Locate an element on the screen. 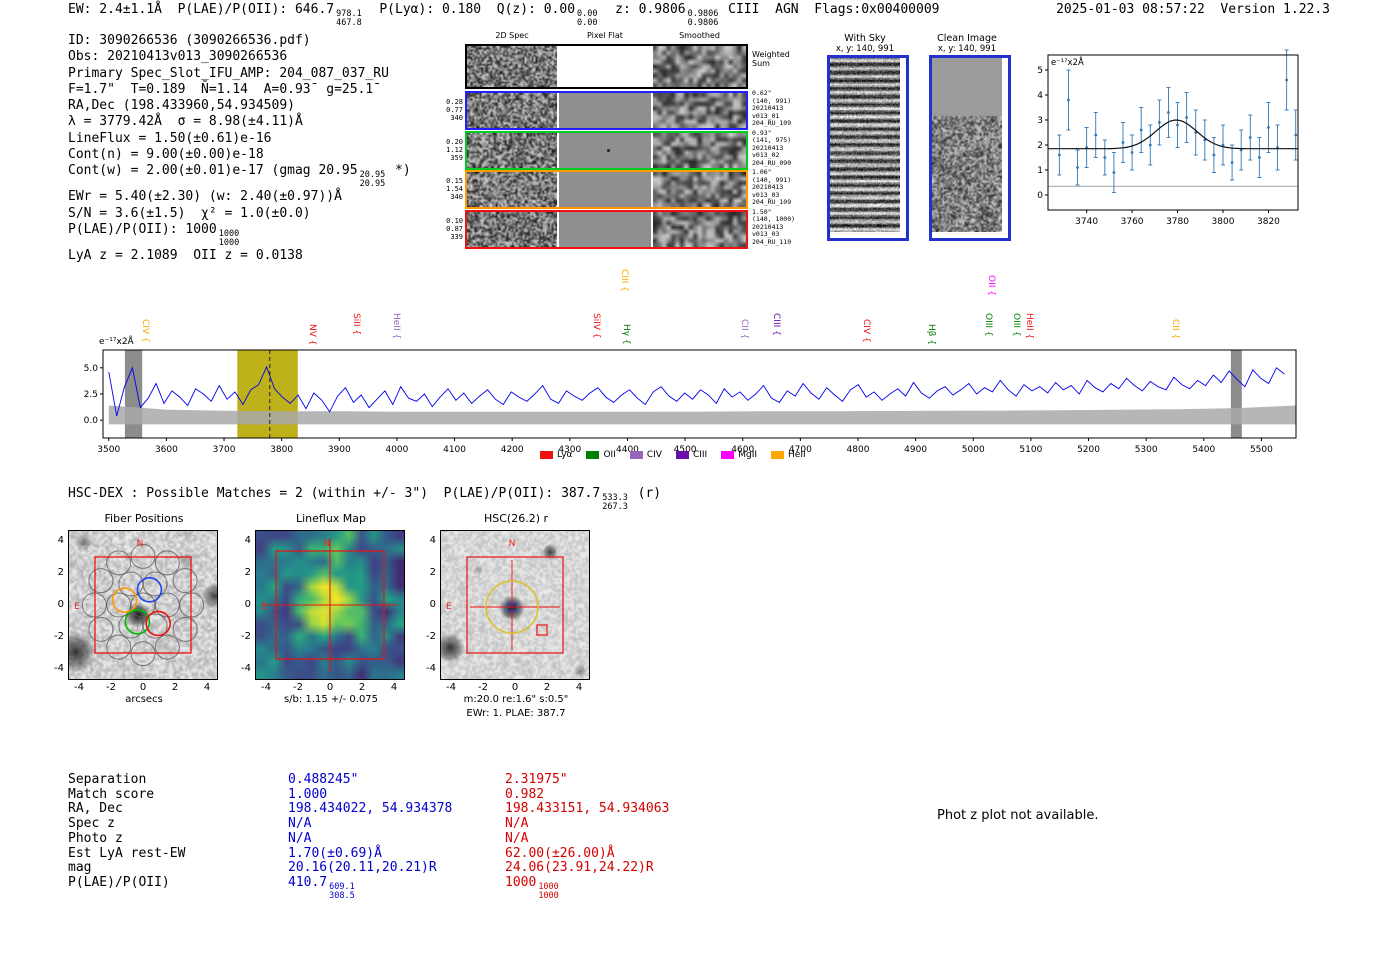  table-row-label: Photo z is located at coordinates (95, 838).